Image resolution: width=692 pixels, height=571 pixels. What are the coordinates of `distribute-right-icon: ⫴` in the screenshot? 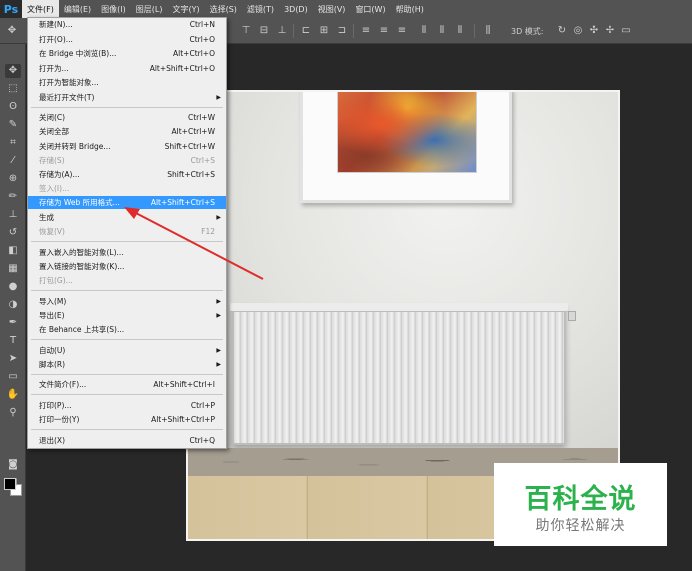 It's located at (460, 31).